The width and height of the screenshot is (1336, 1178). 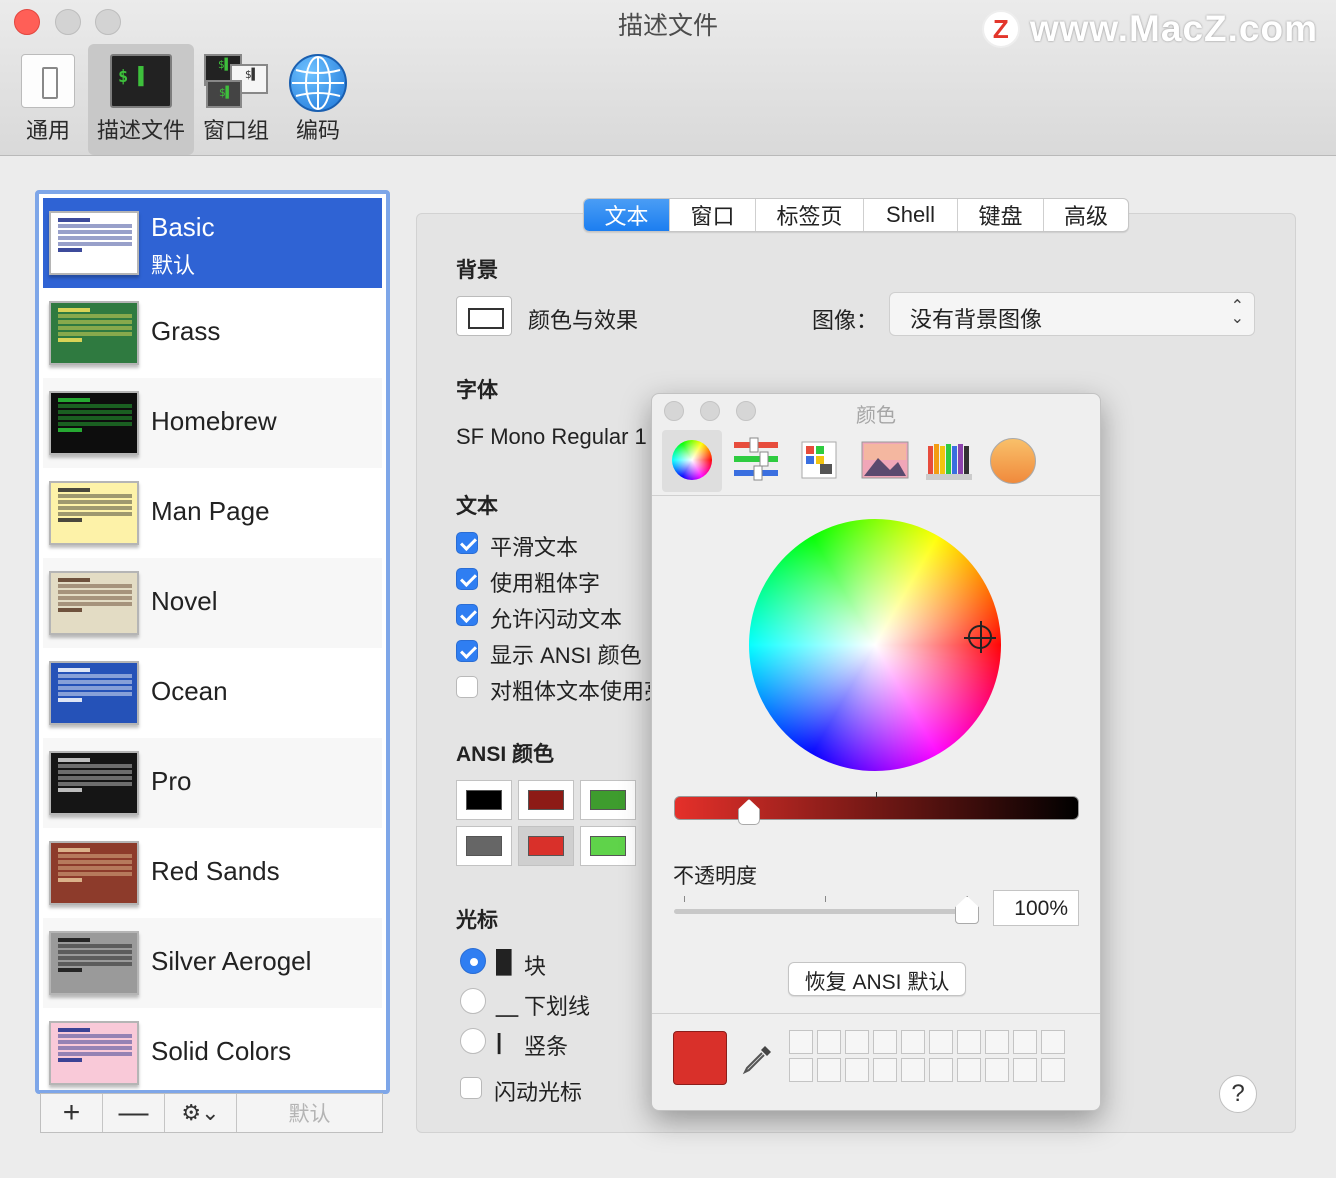 I want to click on tab-window: 窗口, so click(x=713, y=215).